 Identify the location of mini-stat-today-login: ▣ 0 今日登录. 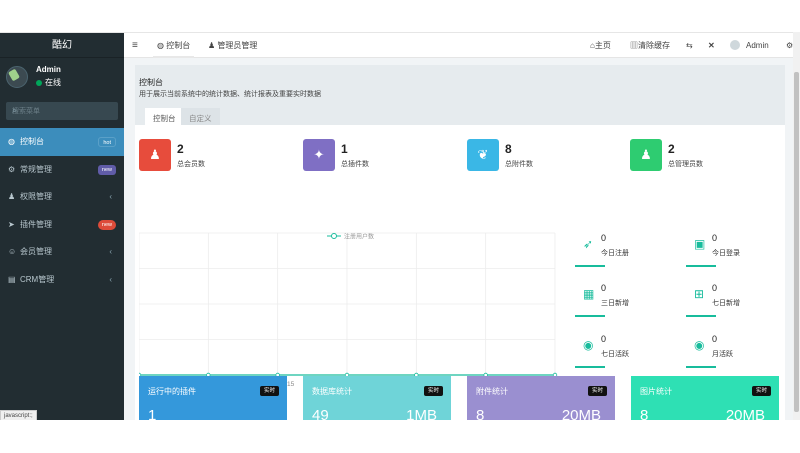
(740, 256).